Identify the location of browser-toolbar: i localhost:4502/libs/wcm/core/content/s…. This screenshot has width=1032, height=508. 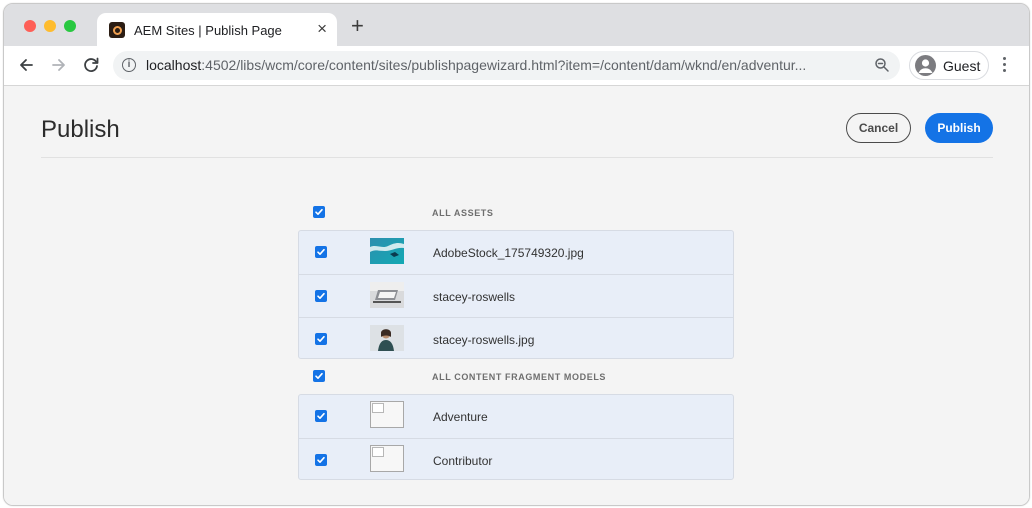
(516, 66).